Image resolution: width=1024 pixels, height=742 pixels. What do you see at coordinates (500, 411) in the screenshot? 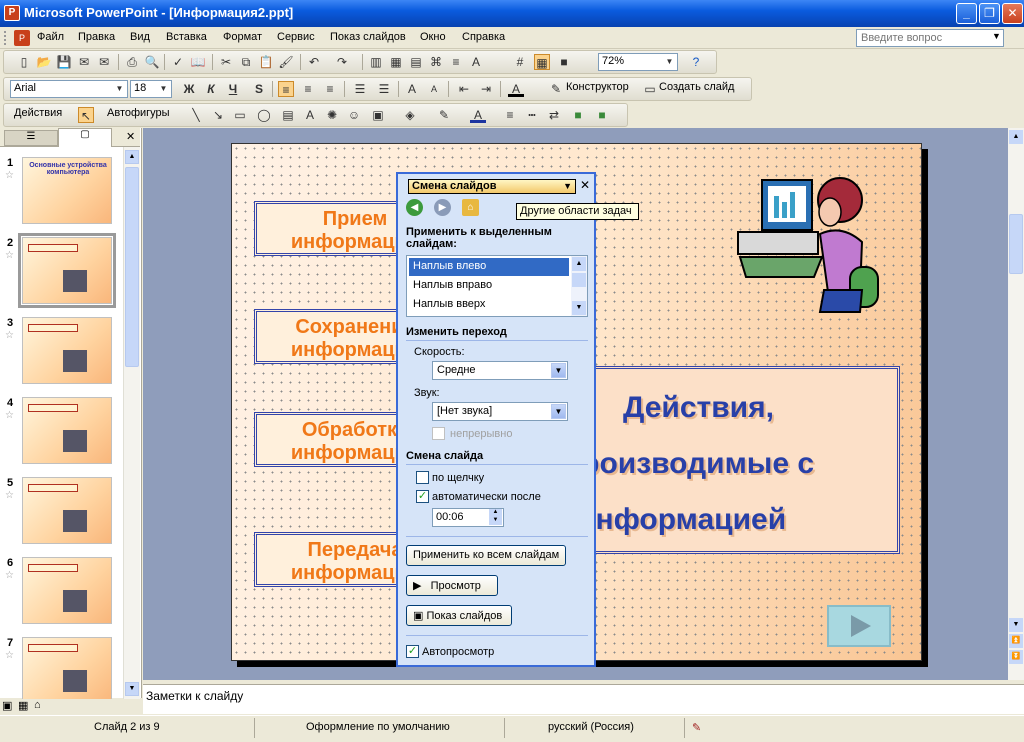
I see `sound-select: [Нет звука] ▼` at bounding box center [500, 411].